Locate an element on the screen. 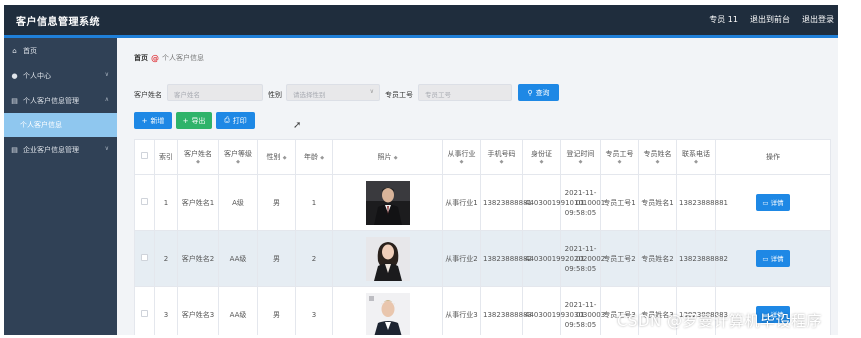 The width and height of the screenshot is (861, 338). sidebar-item-personal-clients: ▤ 个人客户信息管理 ∧ is located at coordinates (60, 100).